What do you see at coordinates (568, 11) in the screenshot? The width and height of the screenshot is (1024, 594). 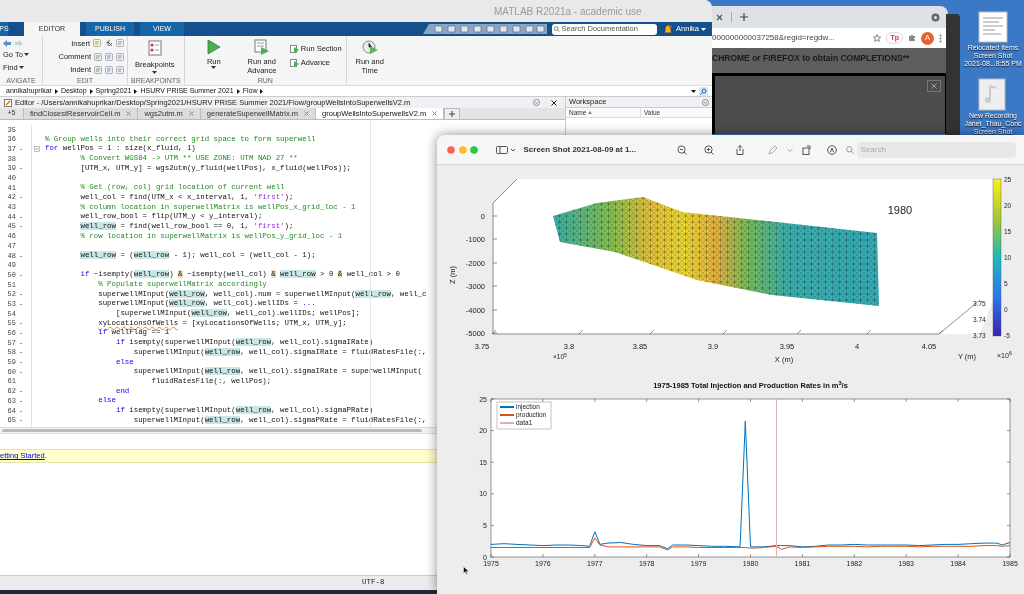 I see `window-title: MATLAB R2021a - academic use` at bounding box center [568, 11].